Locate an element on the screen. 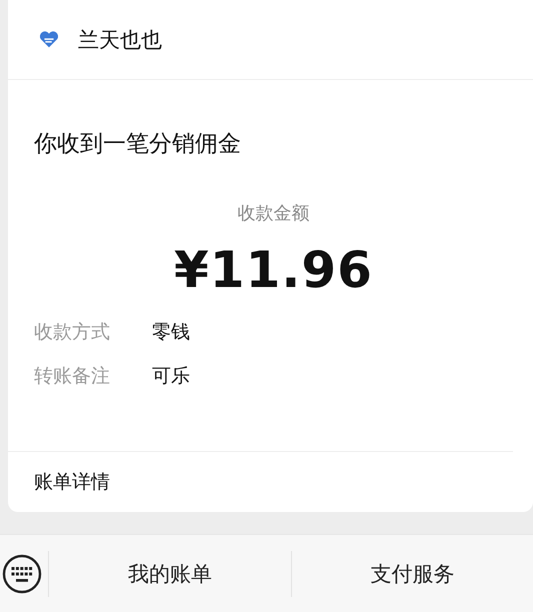  detail-value: 零钱 is located at coordinates (171, 332).